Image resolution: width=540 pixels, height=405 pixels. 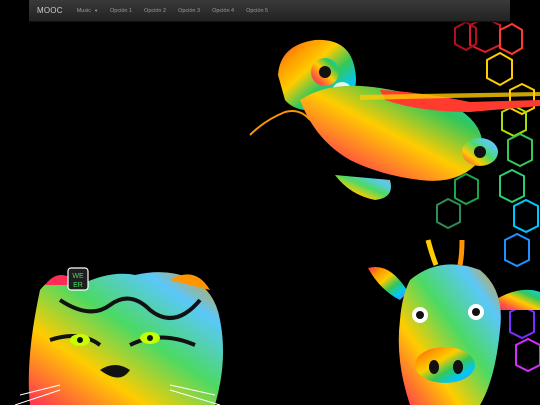 I want to click on nav-item-opcion-2: Opción 2, so click(x=155, y=10).